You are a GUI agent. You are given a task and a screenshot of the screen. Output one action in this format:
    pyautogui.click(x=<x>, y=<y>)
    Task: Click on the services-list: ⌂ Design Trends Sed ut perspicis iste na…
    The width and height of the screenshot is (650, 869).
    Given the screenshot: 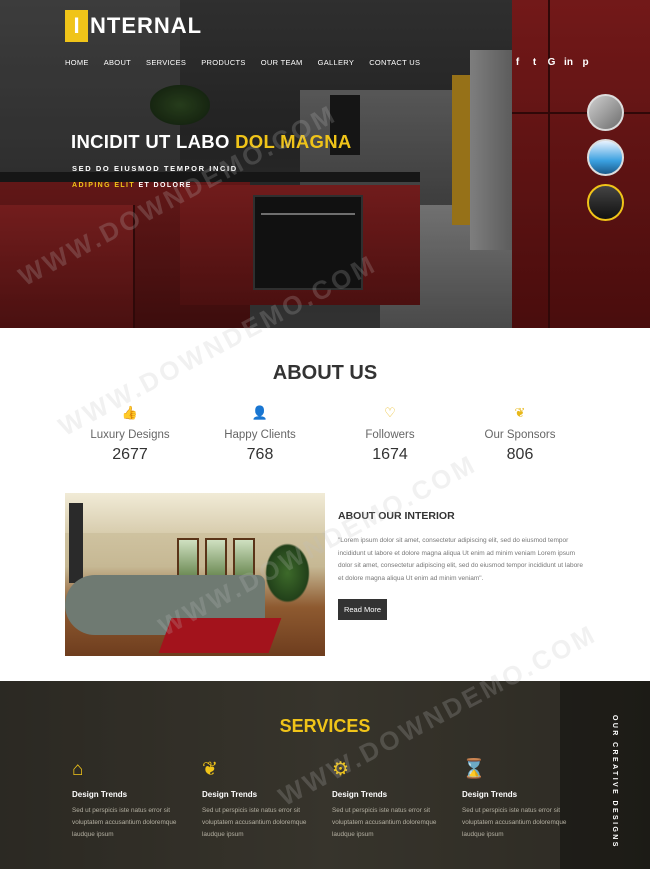 What is the action you would take?
    pyautogui.click(x=332, y=799)
    